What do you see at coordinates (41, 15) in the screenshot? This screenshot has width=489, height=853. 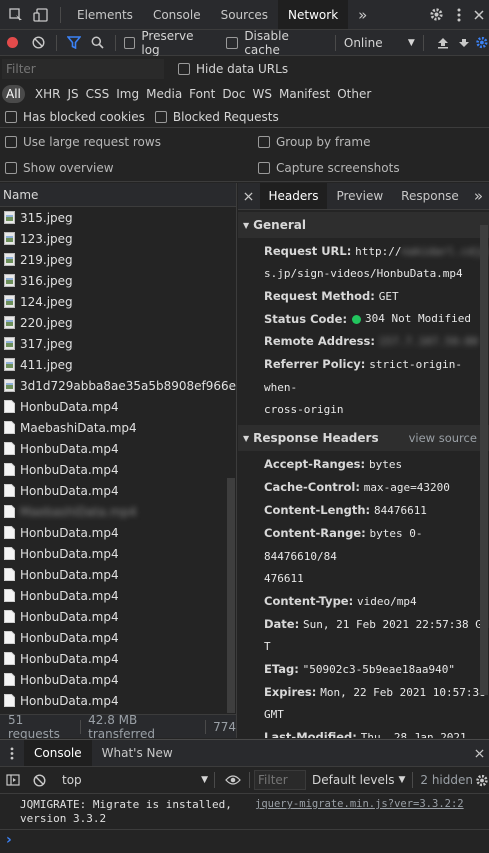 I see `device-toolbar-icon` at bounding box center [41, 15].